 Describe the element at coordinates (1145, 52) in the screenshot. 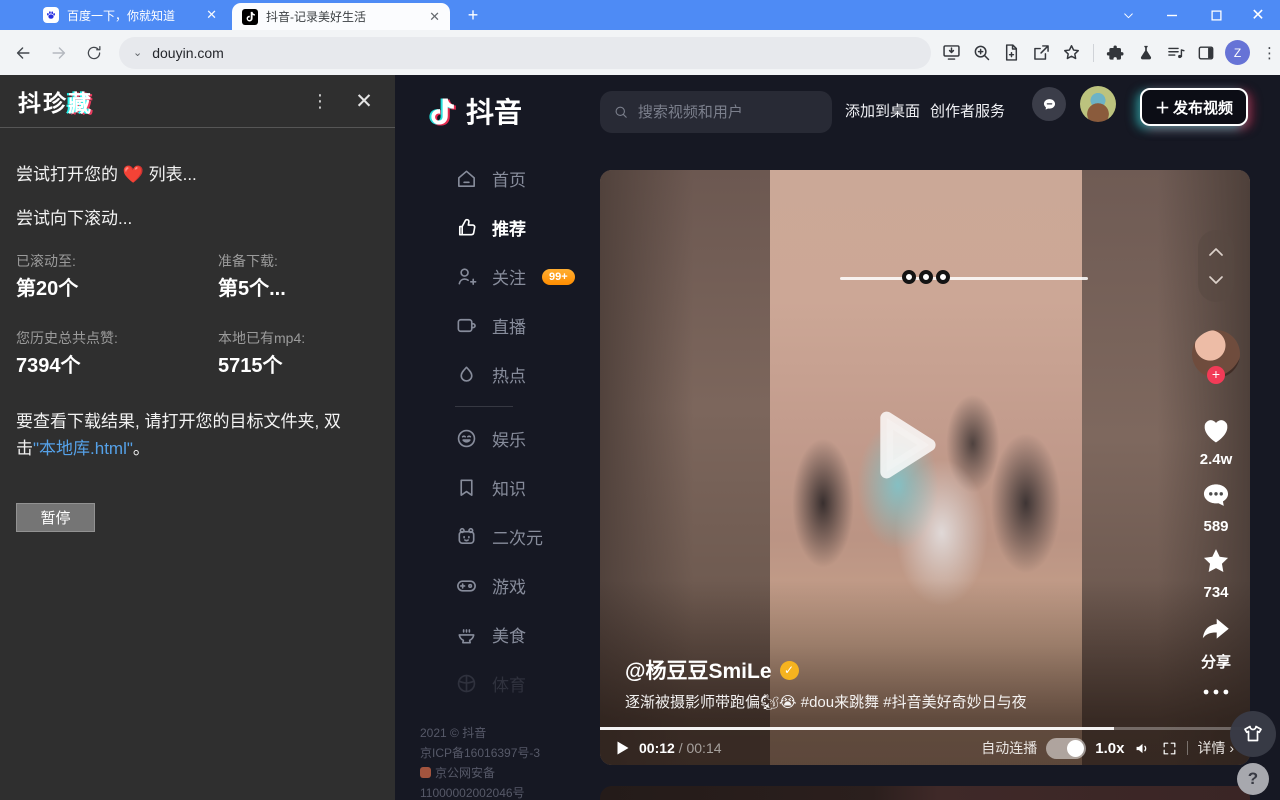

I see `flask-extension-icon` at that location.